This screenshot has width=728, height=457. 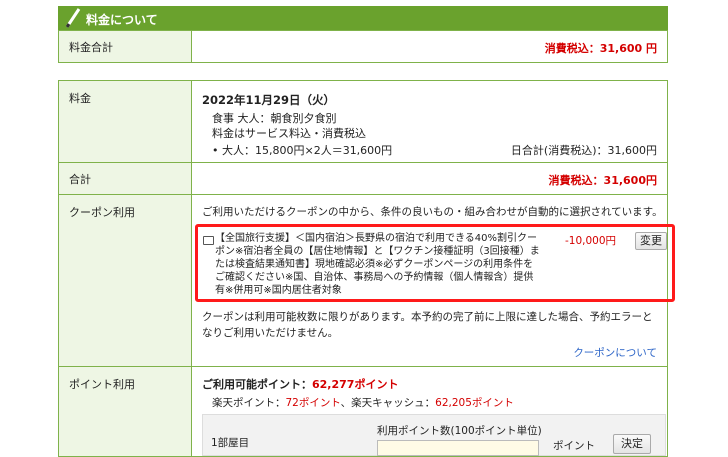 What do you see at coordinates (377, 251) in the screenshot?
I see `coupon-item-line: ポン※宿泊者全員の【居住地情報】と【ワクチン接種証明（3回接種）ま` at bounding box center [377, 251].